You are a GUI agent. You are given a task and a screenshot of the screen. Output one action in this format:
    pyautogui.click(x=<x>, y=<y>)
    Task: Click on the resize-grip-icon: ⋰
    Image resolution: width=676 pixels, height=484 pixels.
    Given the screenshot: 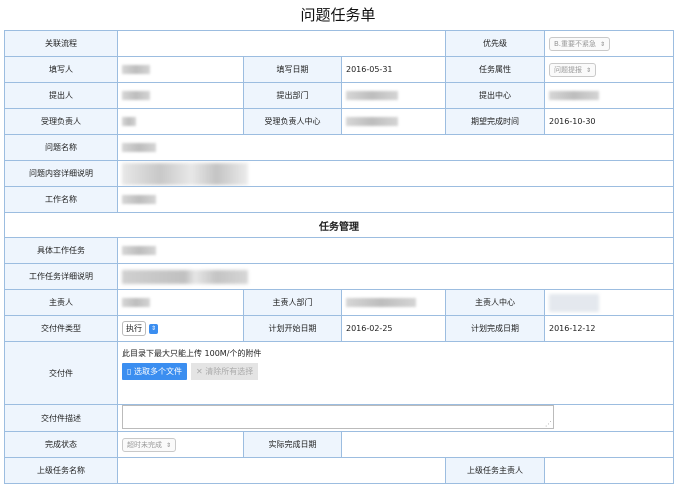 What is the action you would take?
    pyautogui.click(x=548, y=424)
    